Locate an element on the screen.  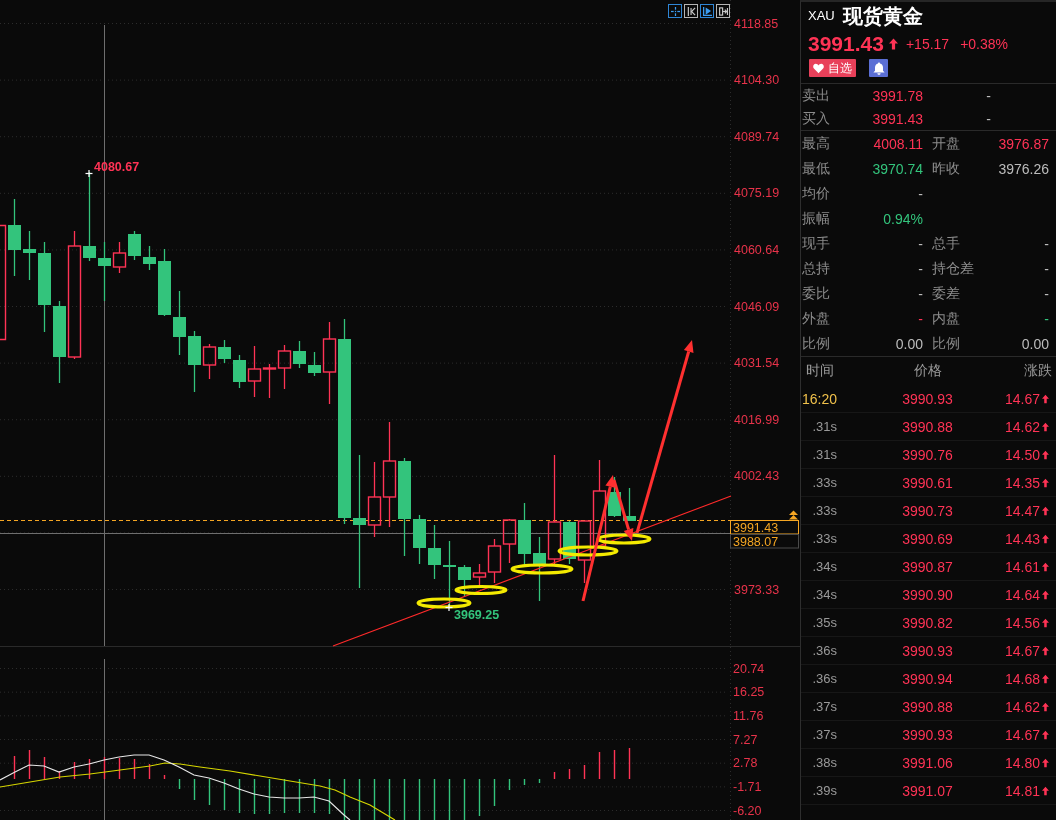
stat-label: 比例 is located at coordinates (946, 343).